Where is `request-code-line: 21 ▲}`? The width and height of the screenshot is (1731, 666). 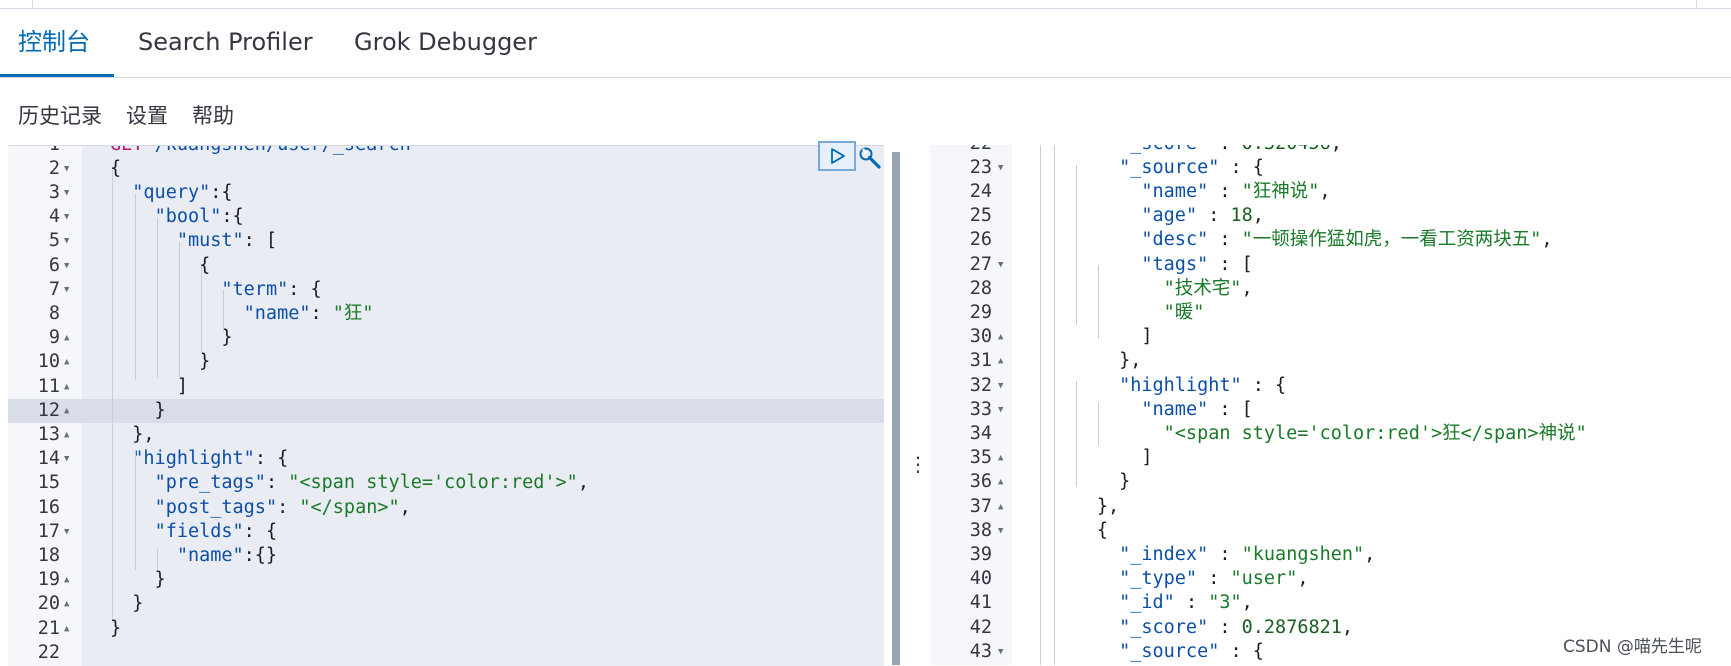
request-code-line: 21 ▲} is located at coordinates (446, 629).